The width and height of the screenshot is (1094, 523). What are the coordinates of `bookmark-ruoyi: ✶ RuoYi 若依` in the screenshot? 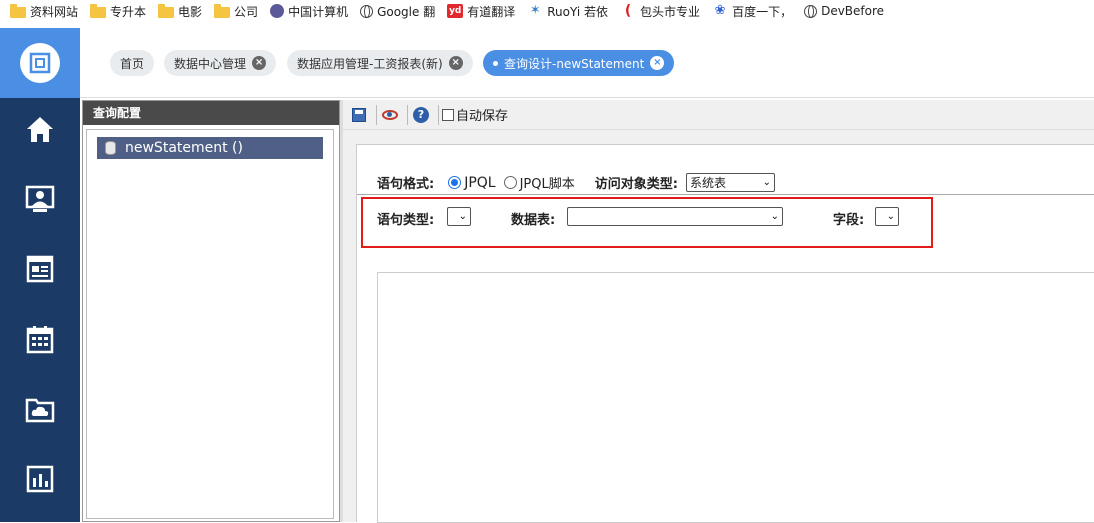 It's located at (567, 11).